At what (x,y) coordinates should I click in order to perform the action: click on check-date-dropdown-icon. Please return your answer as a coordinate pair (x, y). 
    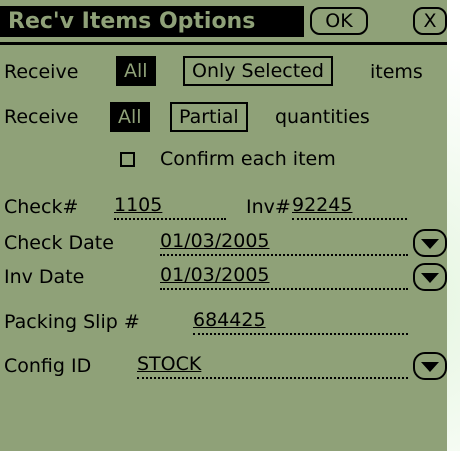
    Looking at the image, I should click on (430, 243).